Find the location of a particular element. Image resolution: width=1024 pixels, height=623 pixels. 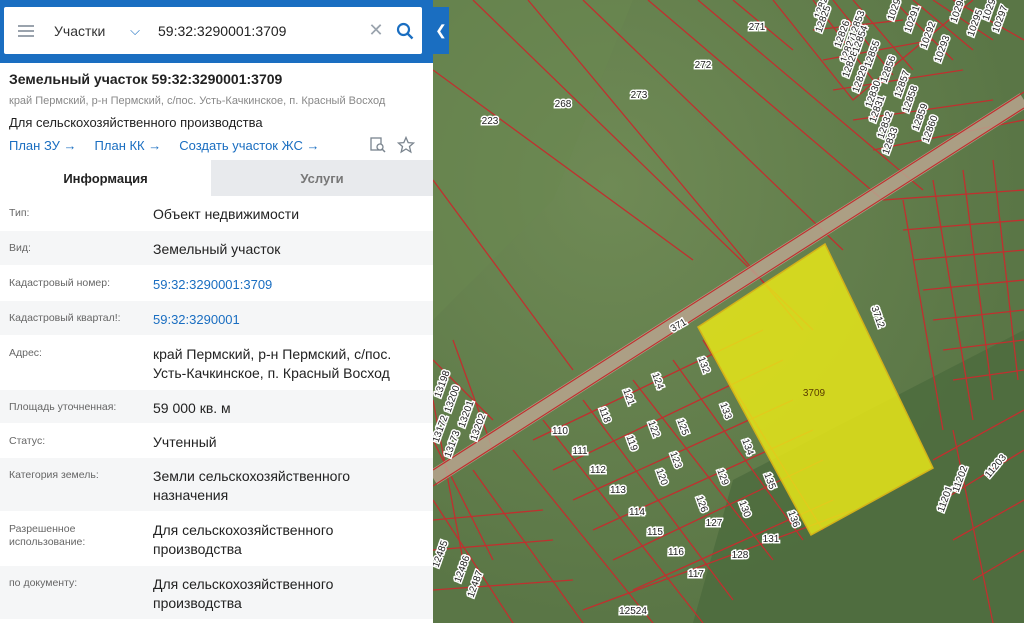

table-row: Кадастровый квартал!: 59:32:3290001 is located at coordinates (216, 318).